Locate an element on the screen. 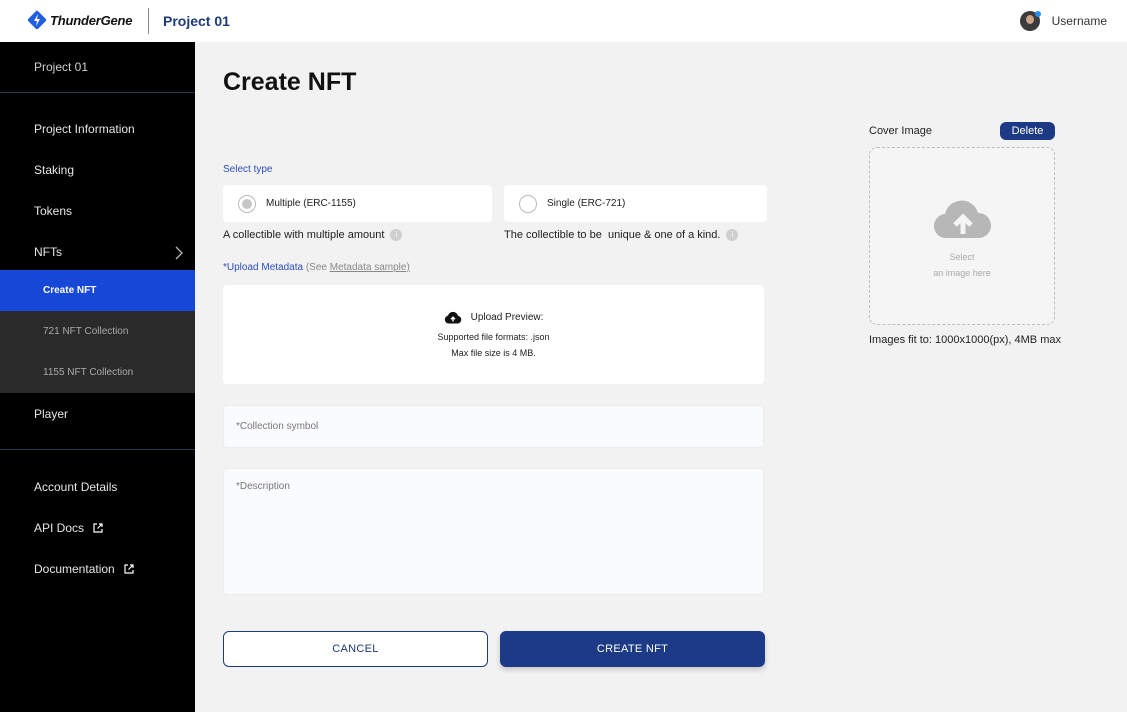 The image size is (1127, 712). sidebar-item-project-information: Project Information is located at coordinates (97, 129).